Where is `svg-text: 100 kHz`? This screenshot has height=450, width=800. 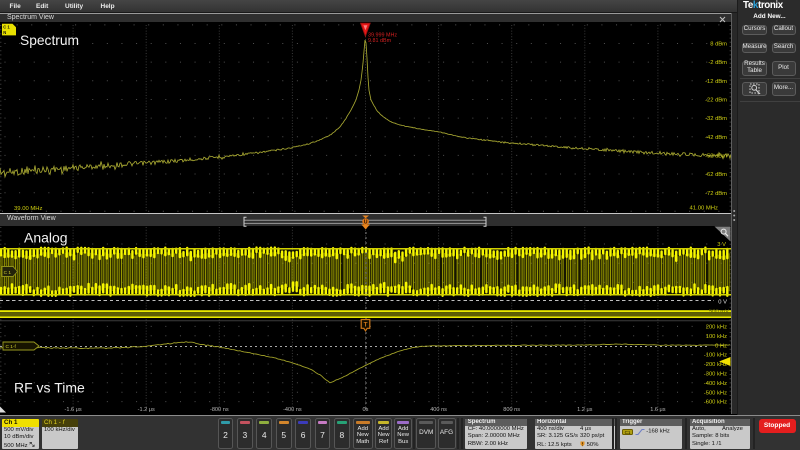 svg-text: 100 kHz is located at coordinates (716, 337).